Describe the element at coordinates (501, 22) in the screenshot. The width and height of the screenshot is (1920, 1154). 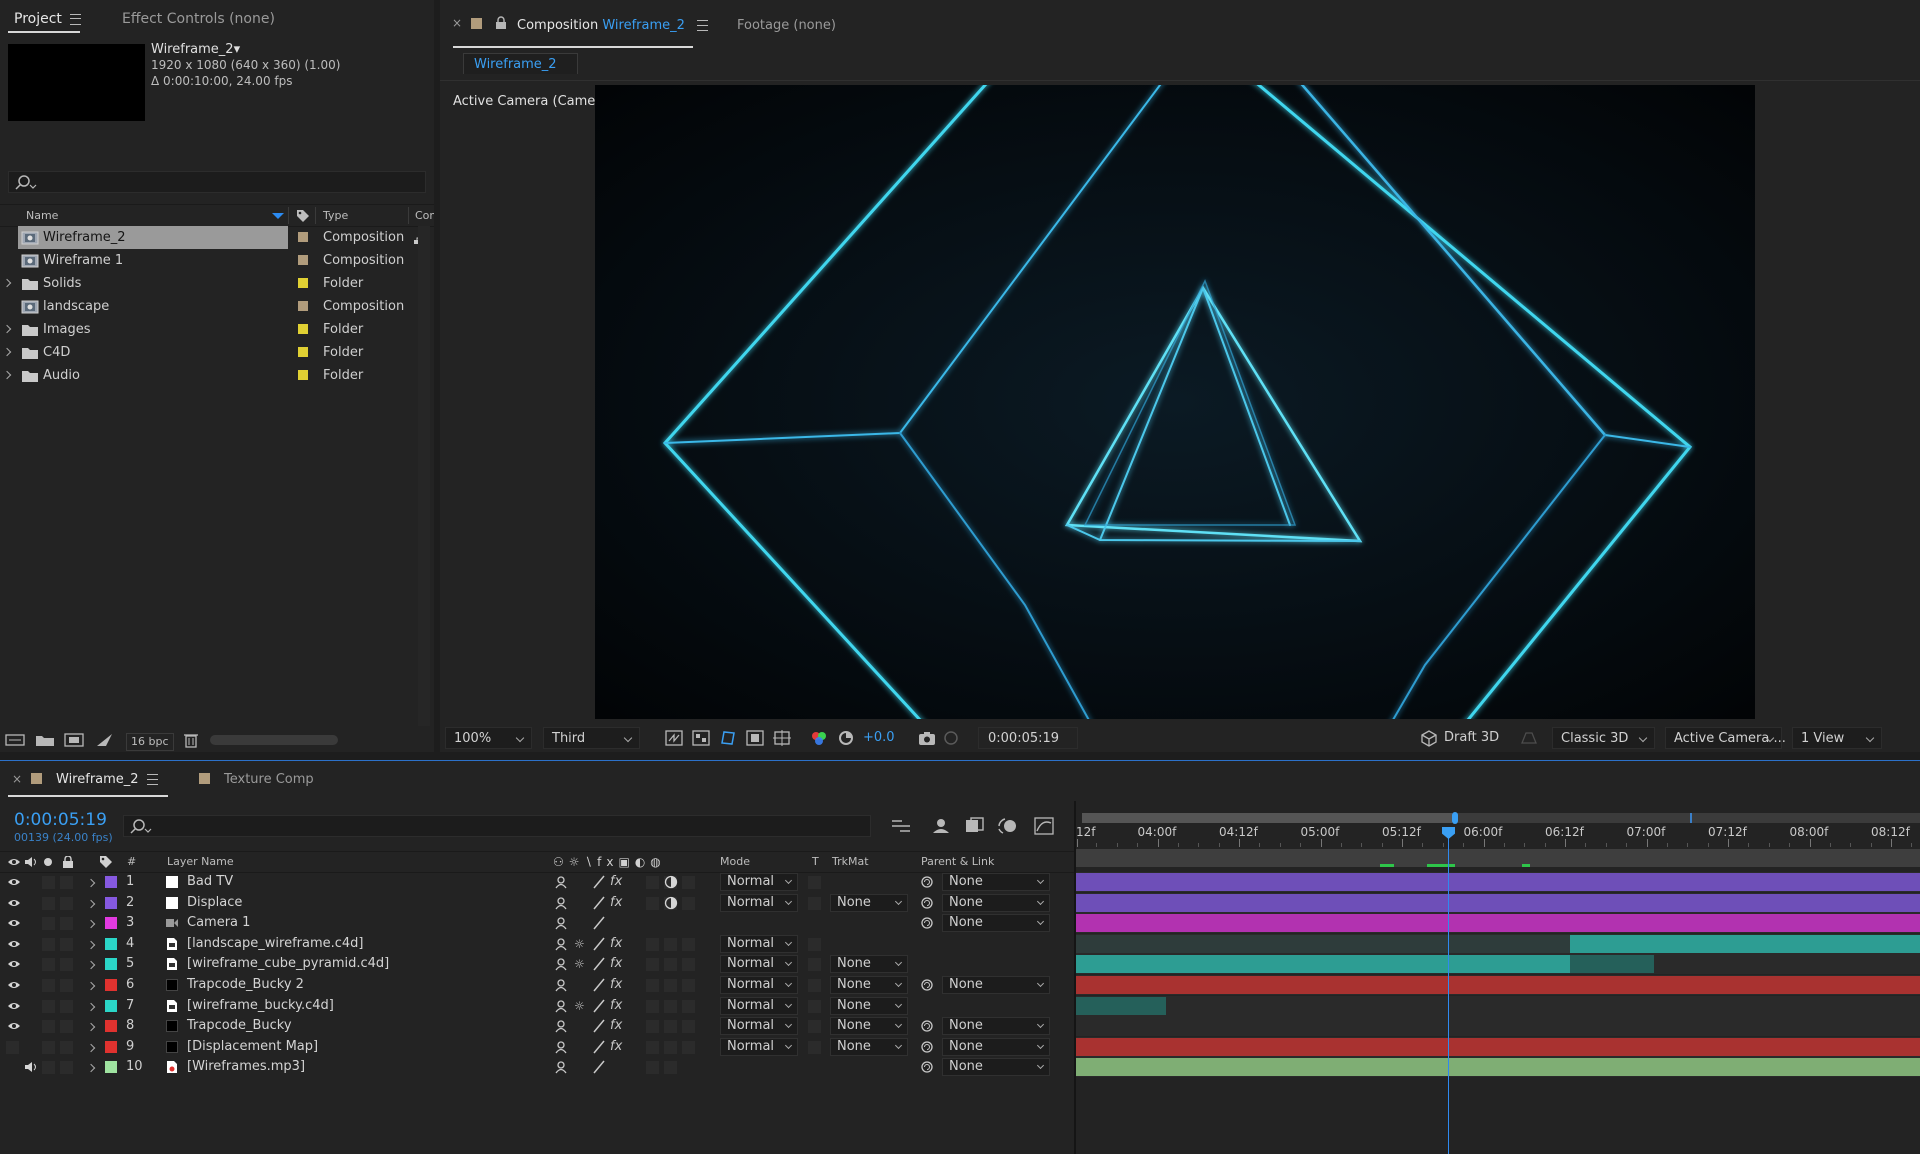
I see `lock-icon` at that location.